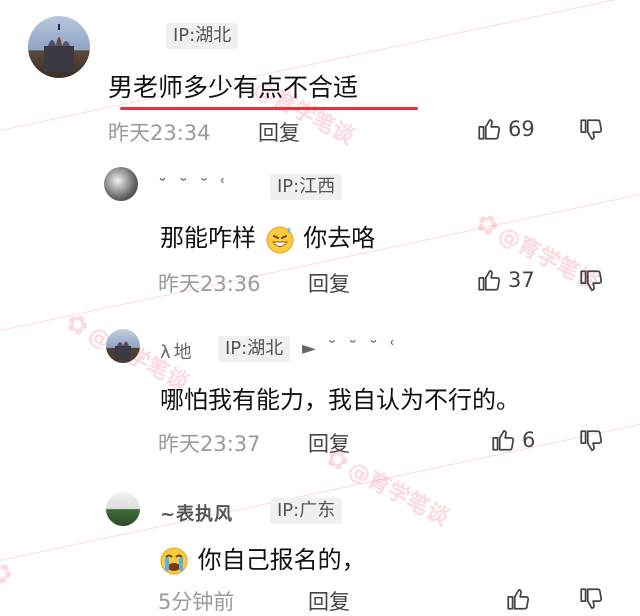 This screenshot has height=616, width=640. Describe the element at coordinates (505, 280) in the screenshot. I see `like-button: 37` at that location.